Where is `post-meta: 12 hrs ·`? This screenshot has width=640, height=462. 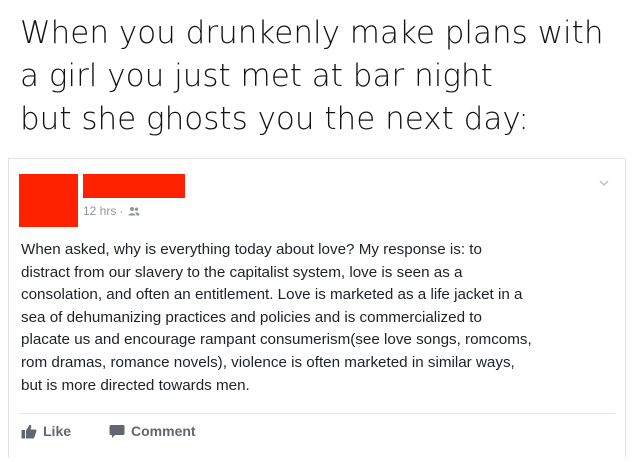 post-meta: 12 hrs · is located at coordinates (111, 211).